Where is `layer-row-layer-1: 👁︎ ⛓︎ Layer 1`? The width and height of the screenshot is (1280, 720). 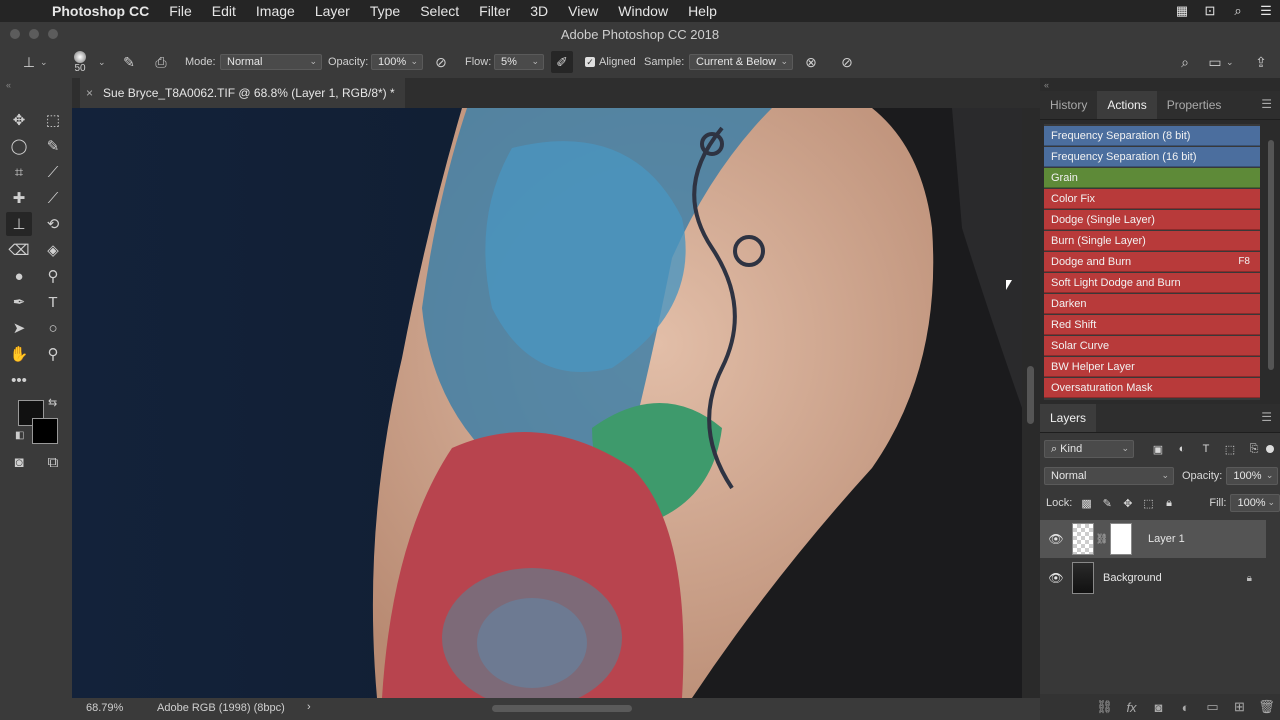 layer-row-layer-1: 👁︎ ⛓︎ Layer 1 is located at coordinates (1153, 539).